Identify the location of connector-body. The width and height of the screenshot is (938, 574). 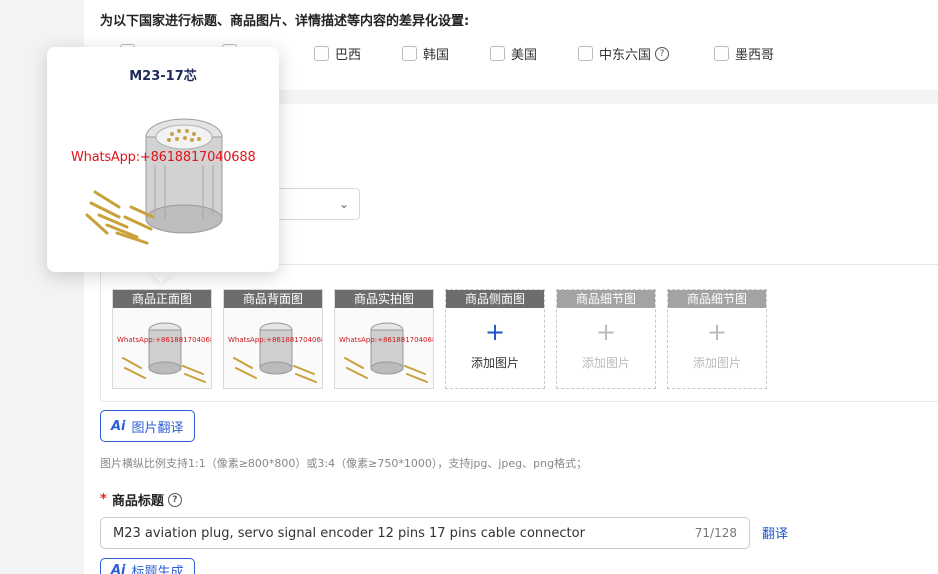
(184, 176).